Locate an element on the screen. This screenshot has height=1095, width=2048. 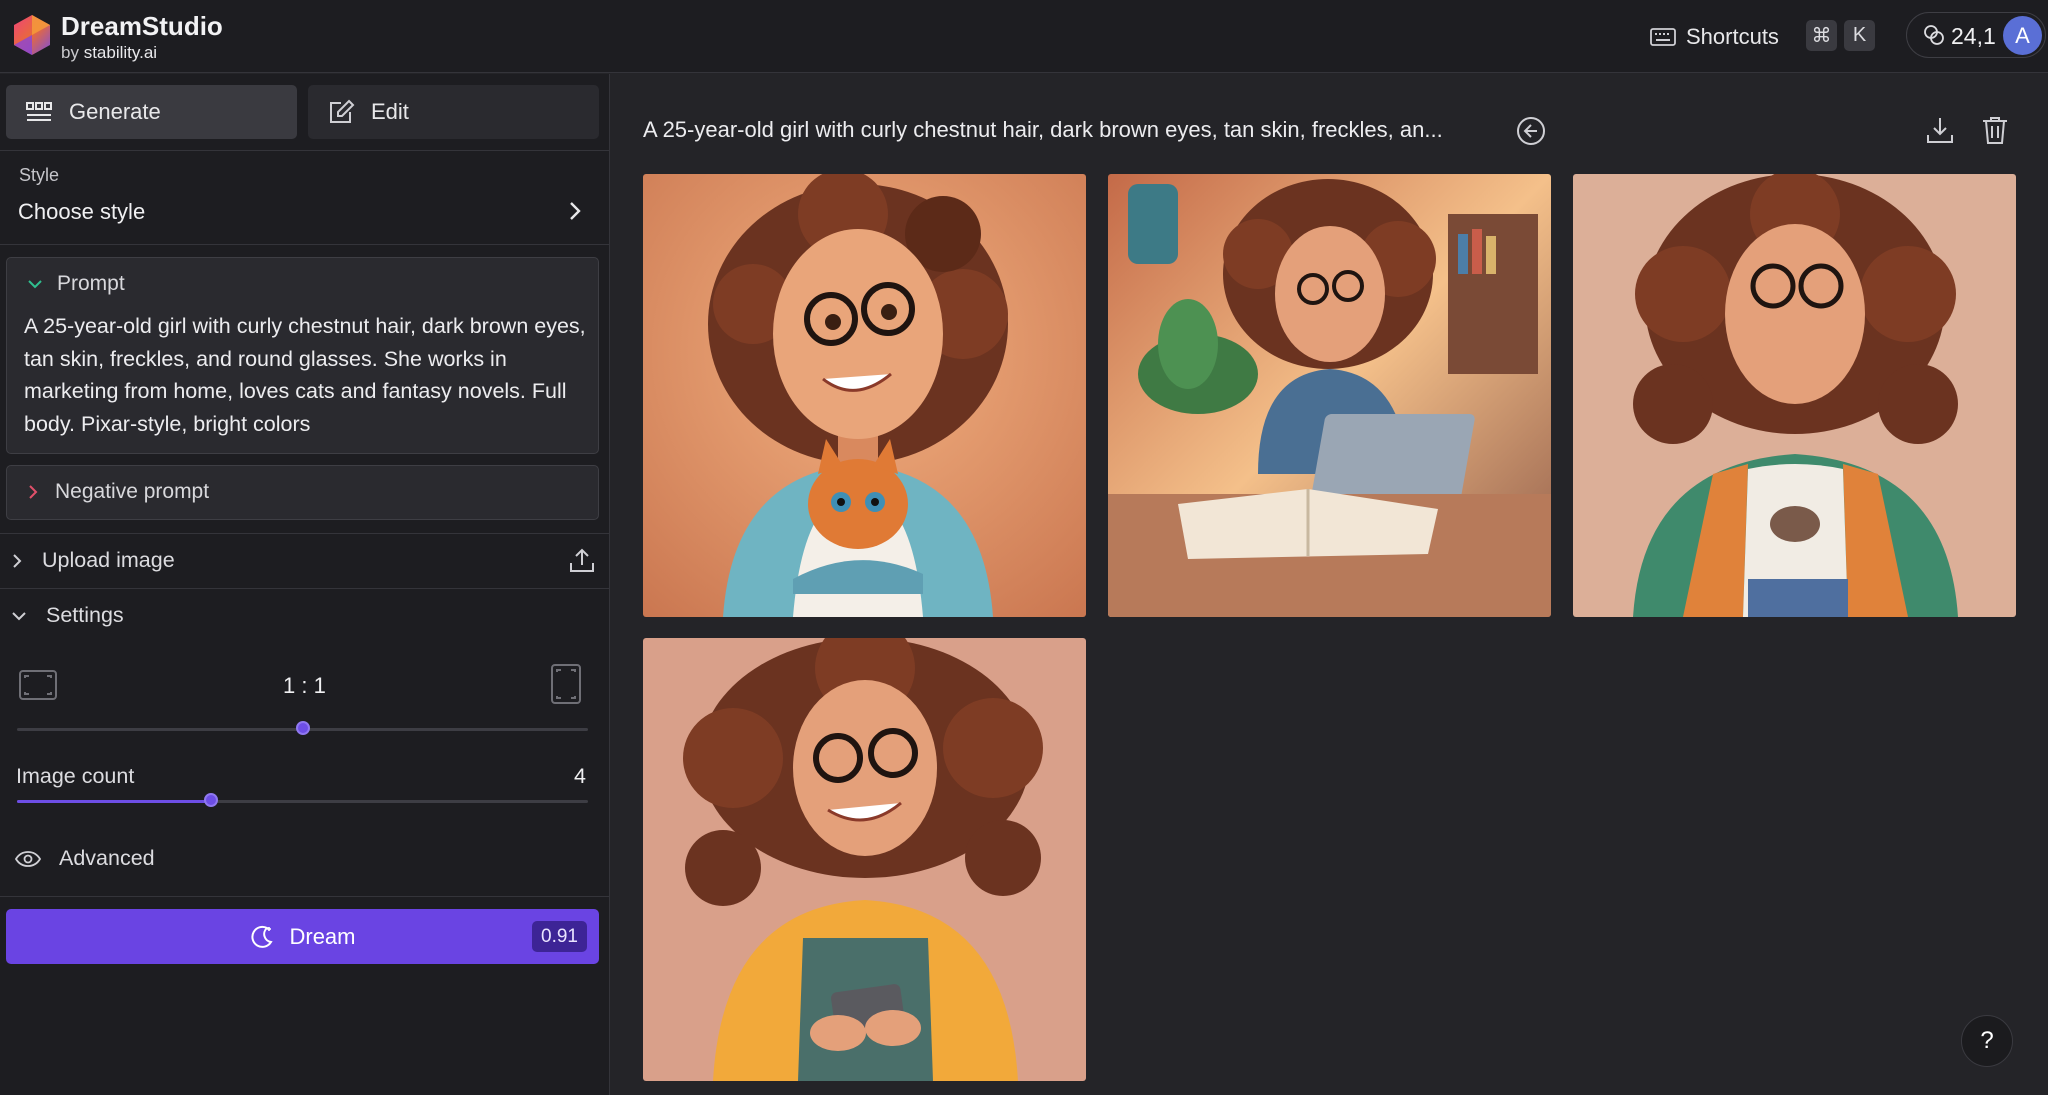
negative-prompt-toggle: Negative prompt is located at coordinates (118, 492).